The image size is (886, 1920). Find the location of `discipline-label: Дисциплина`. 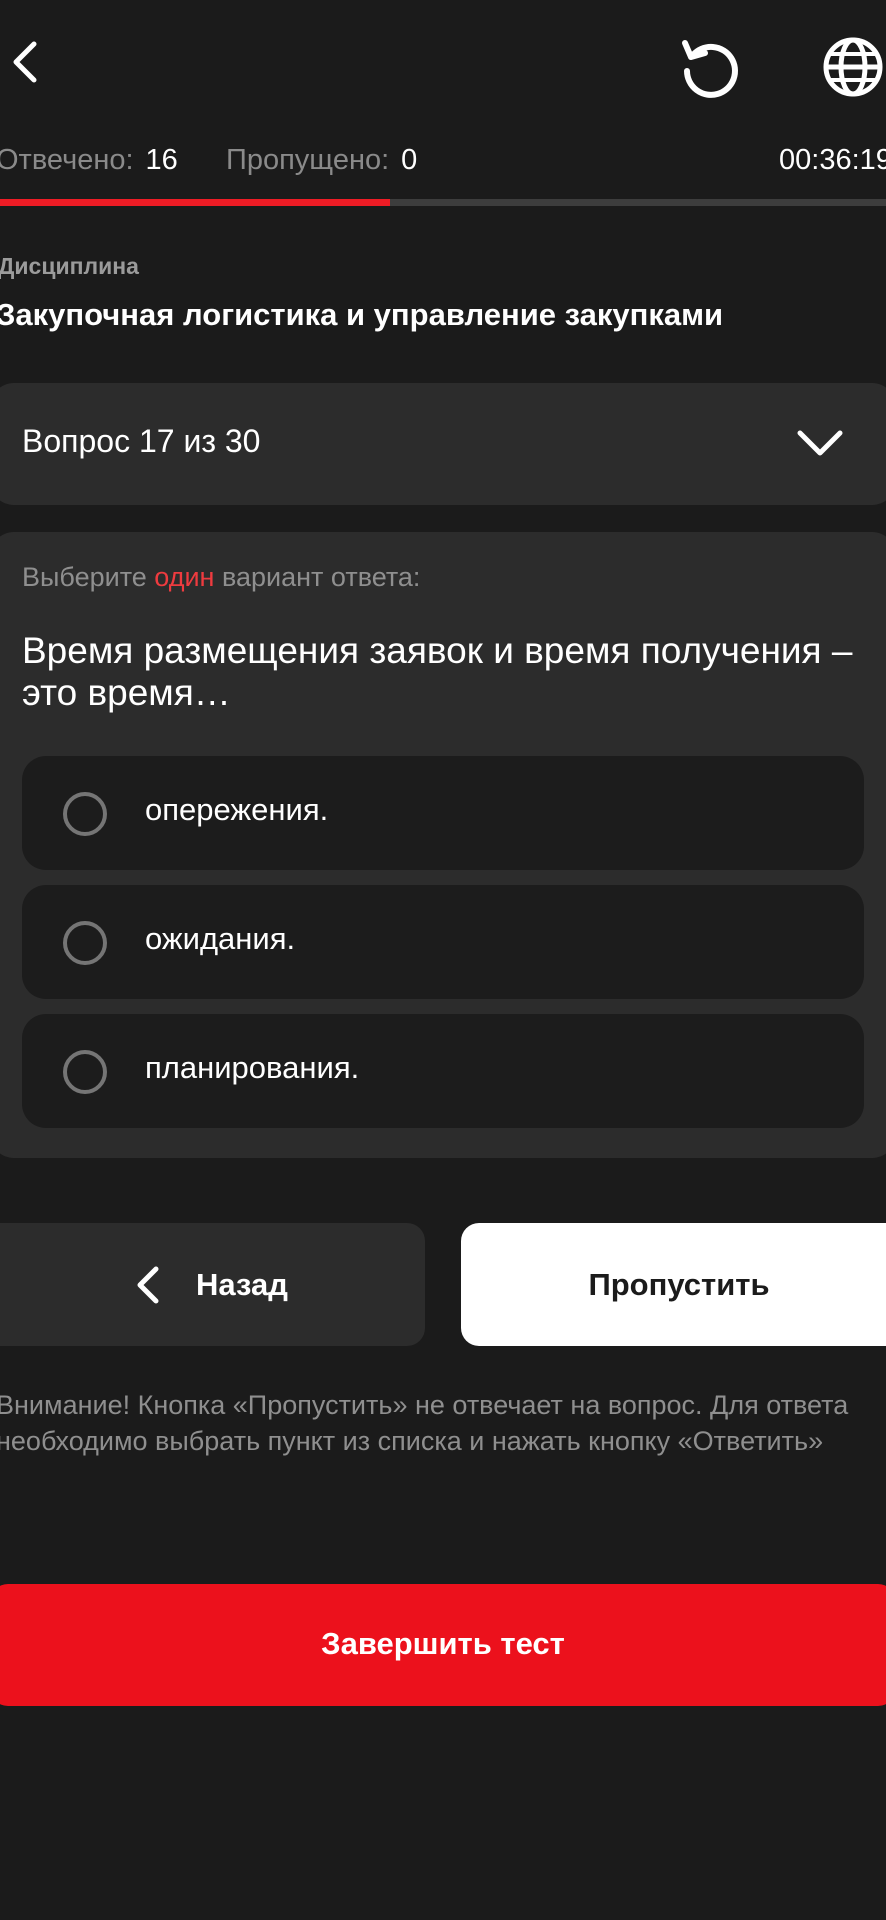

discipline-label: Дисциплина is located at coordinates (69, 266).